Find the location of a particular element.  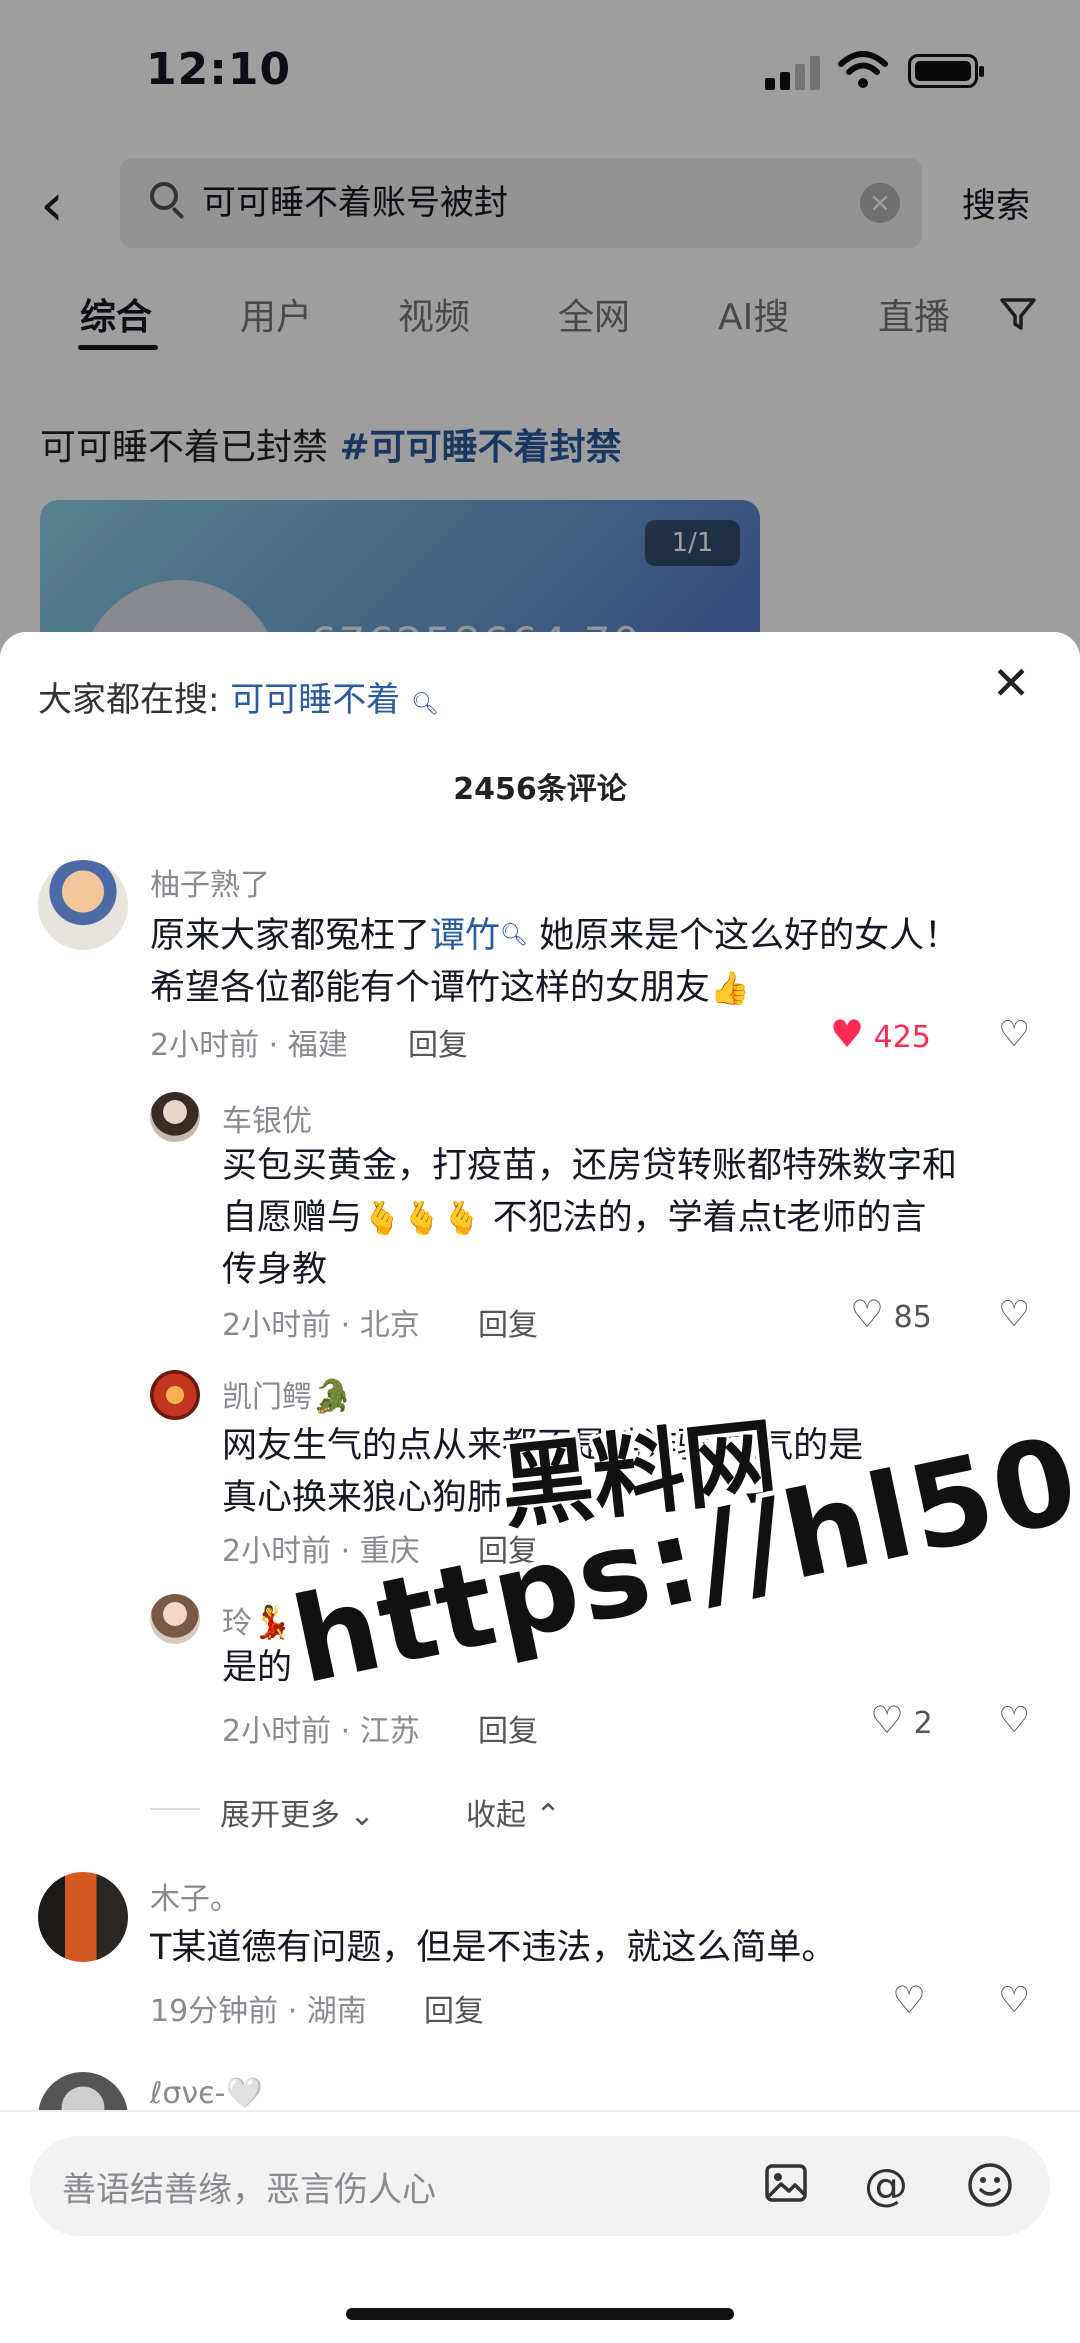

comment-input-placeholder: 善语结善缘，恶言伤人心 is located at coordinates (249, 2190).